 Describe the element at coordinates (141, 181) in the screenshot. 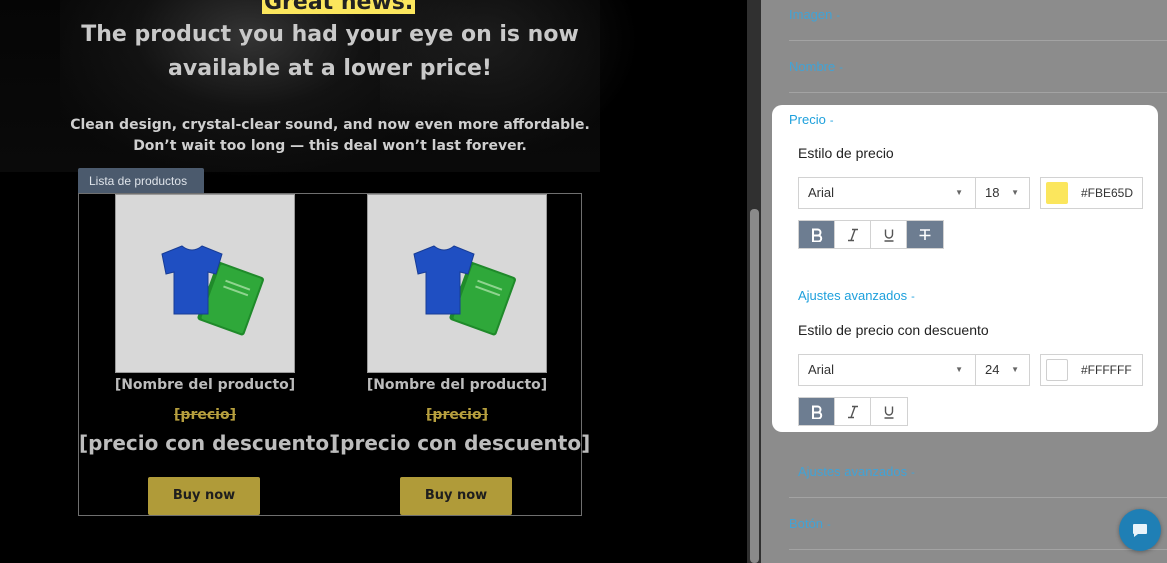

I see `product-list-tab: Lista de productos` at that location.